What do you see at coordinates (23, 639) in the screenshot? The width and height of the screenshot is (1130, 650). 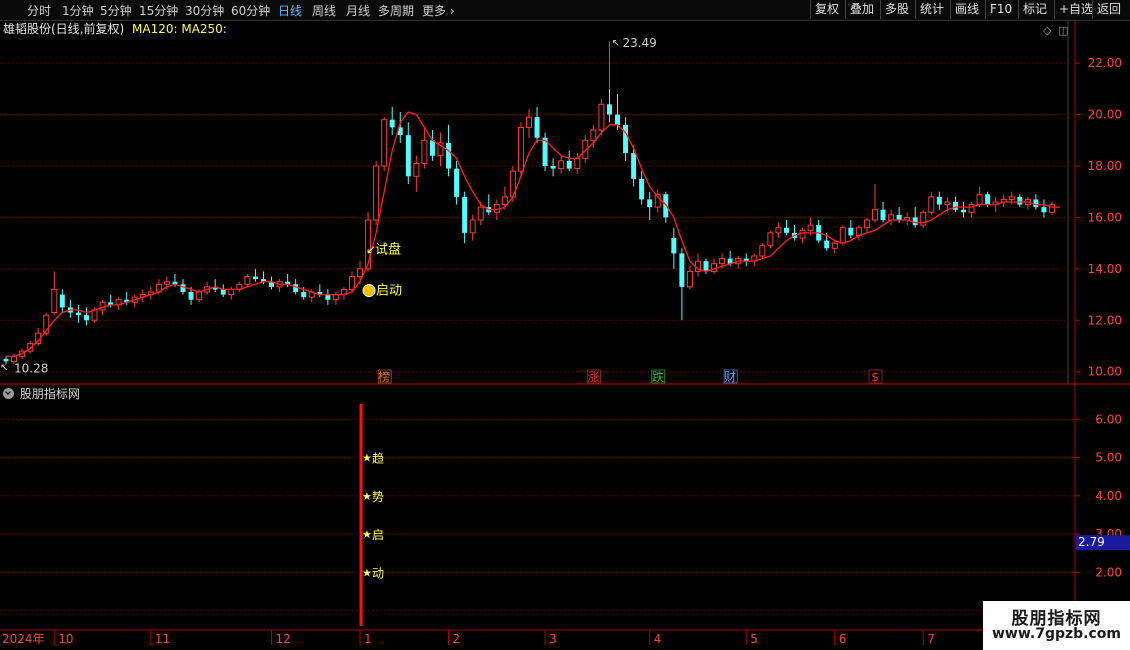 I see `time-tick-label: 2024年` at bounding box center [23, 639].